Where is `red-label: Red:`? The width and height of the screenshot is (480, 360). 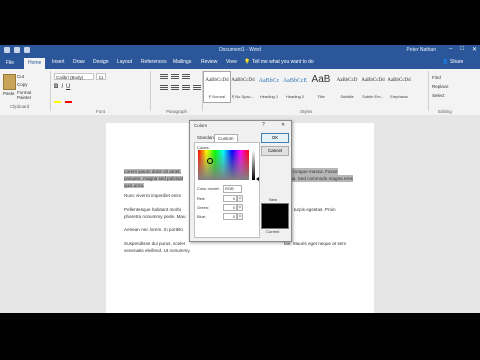
red-label: Red: is located at coordinates (201, 198).